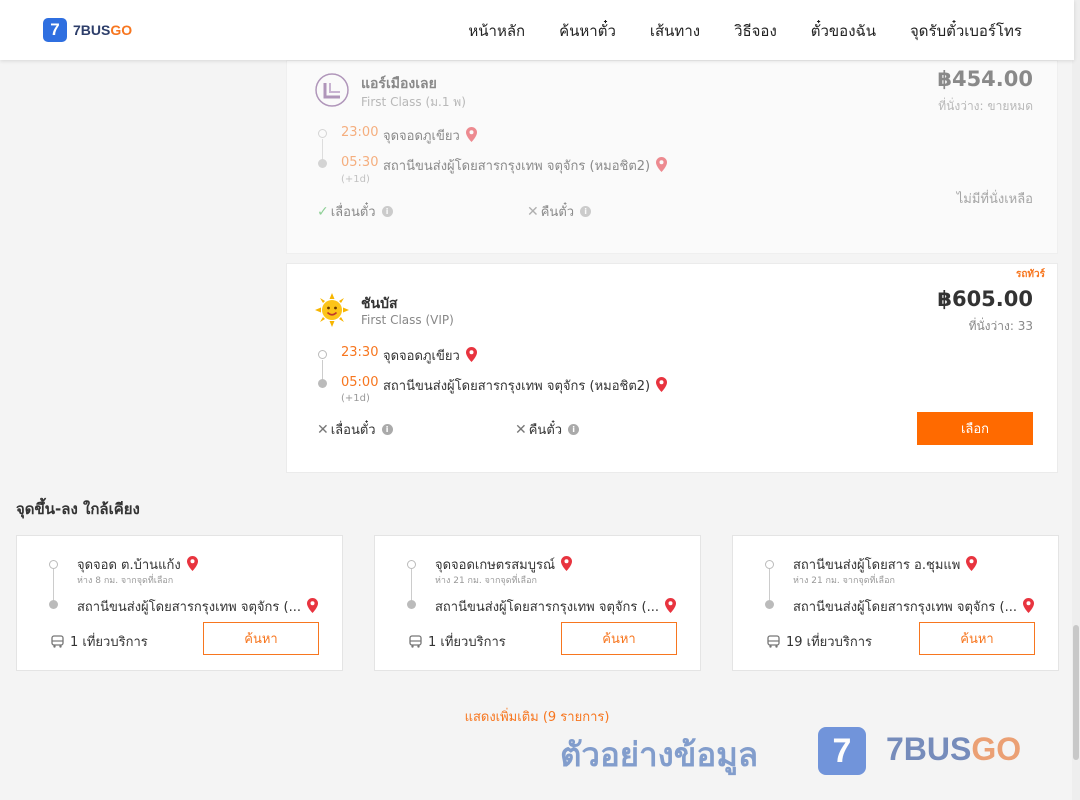 The width and height of the screenshot is (1080, 800). I want to click on operator-name: แอร์เมืองเลย, so click(399, 84).